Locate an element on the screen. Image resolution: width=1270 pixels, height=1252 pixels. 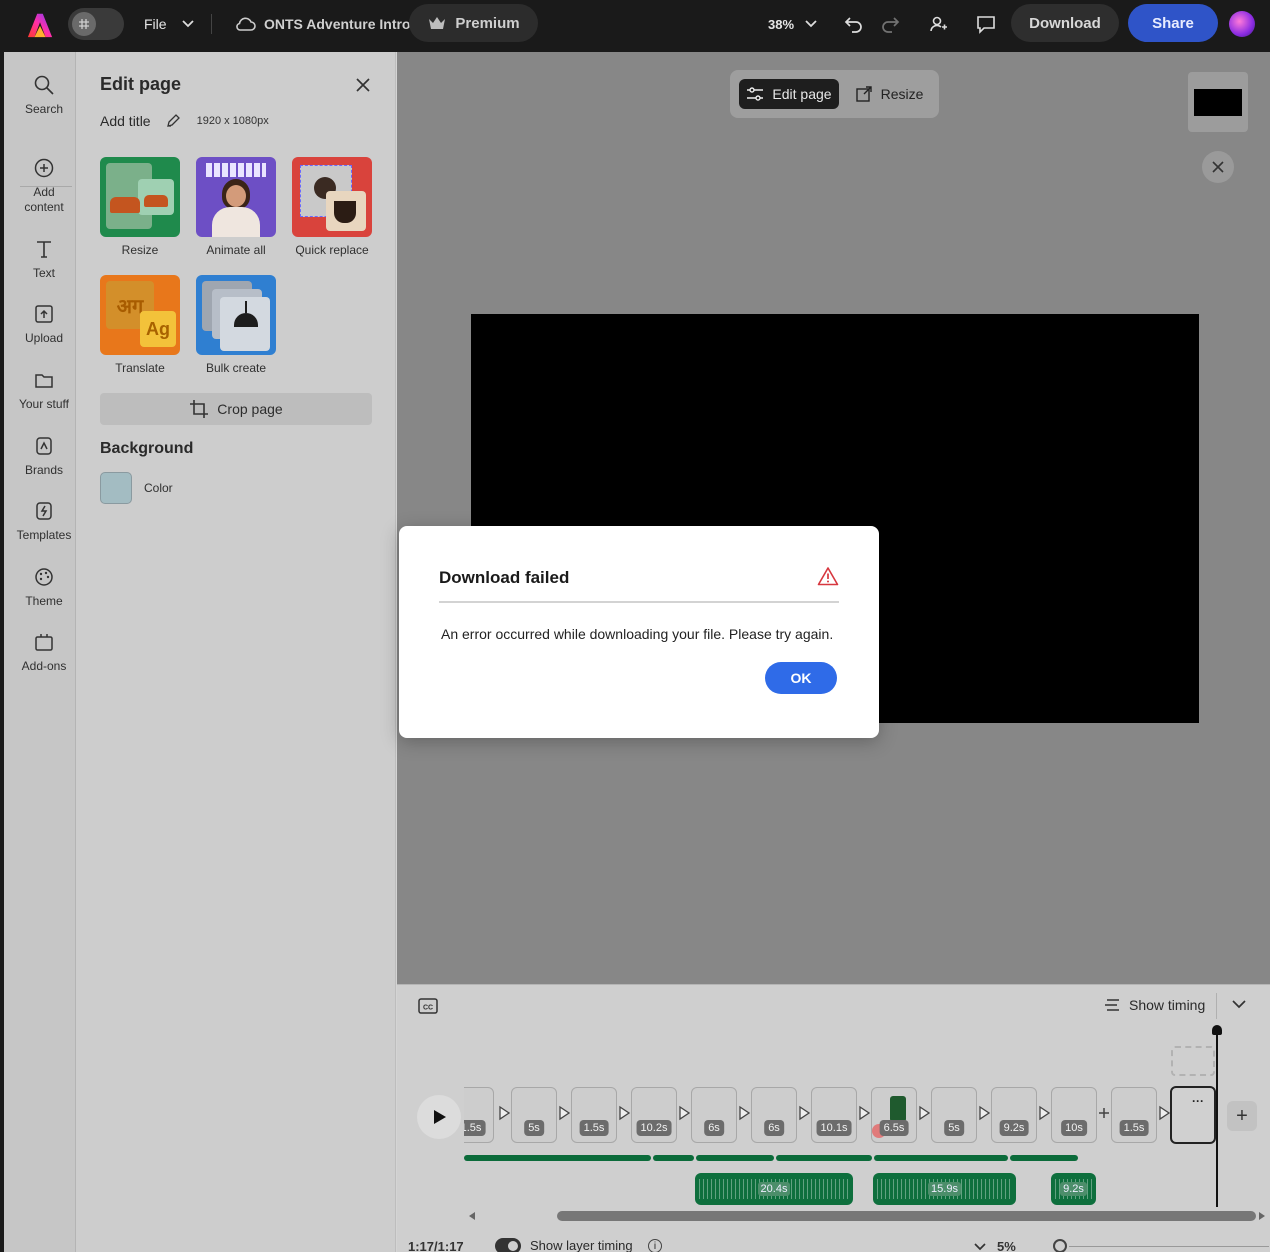
share-button: Share is located at coordinates (1173, 23).